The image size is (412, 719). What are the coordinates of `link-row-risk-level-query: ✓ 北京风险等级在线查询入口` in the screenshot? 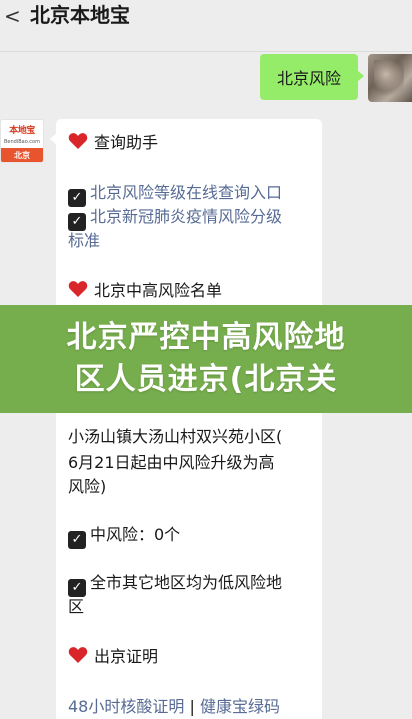 It's located at (192, 194).